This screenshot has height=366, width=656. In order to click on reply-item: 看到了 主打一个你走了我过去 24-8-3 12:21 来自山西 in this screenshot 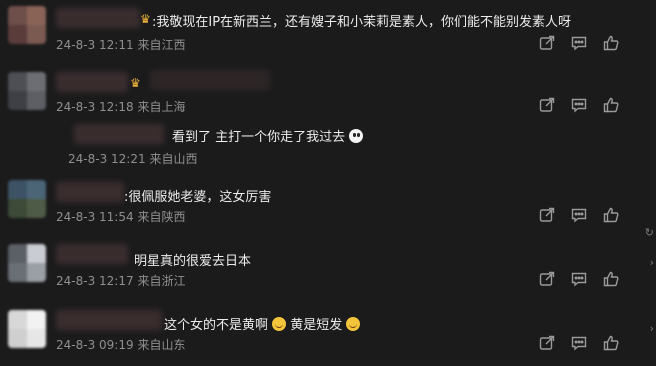, I will do `click(320, 145)`.